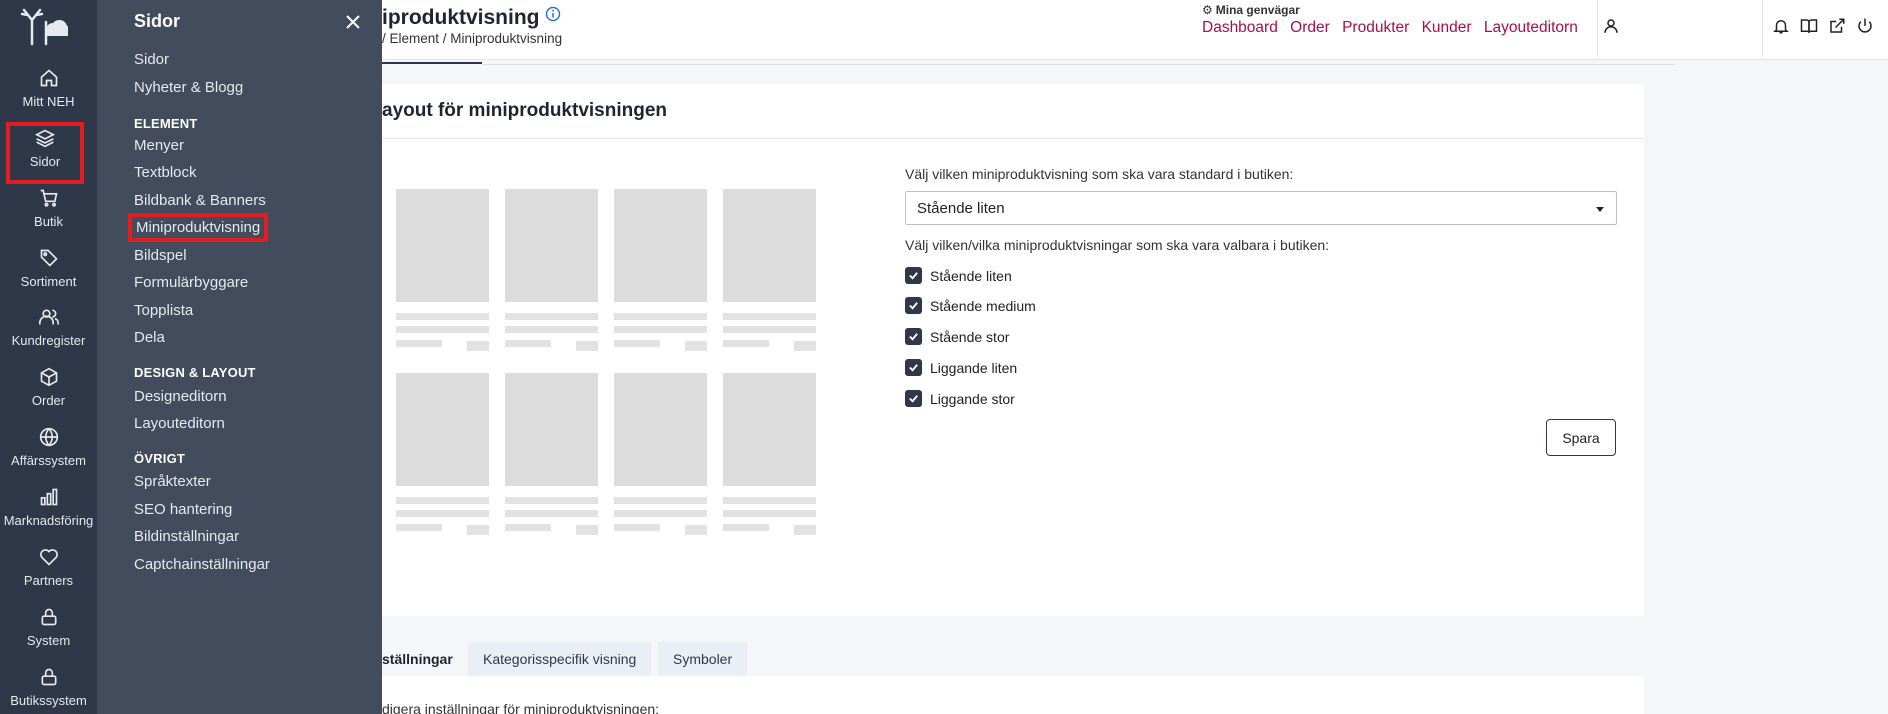  I want to click on rail-item-label: Butikssystem, so click(48, 700).